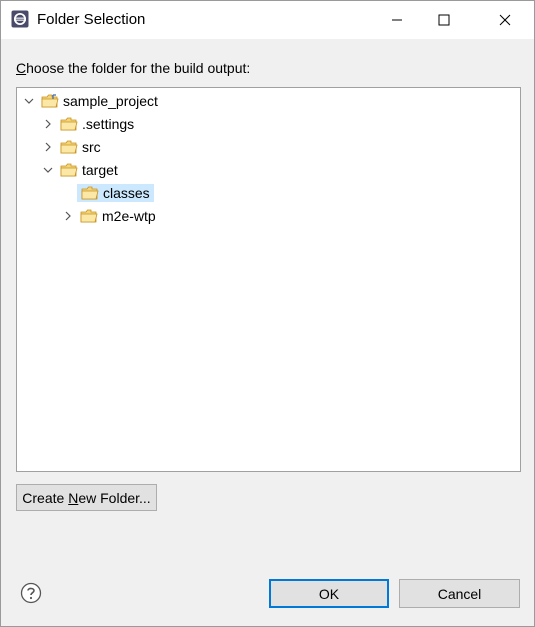 This screenshot has width=535, height=627. I want to click on tree-item-m2e-wtp: m2e-wtp, so click(109, 216).